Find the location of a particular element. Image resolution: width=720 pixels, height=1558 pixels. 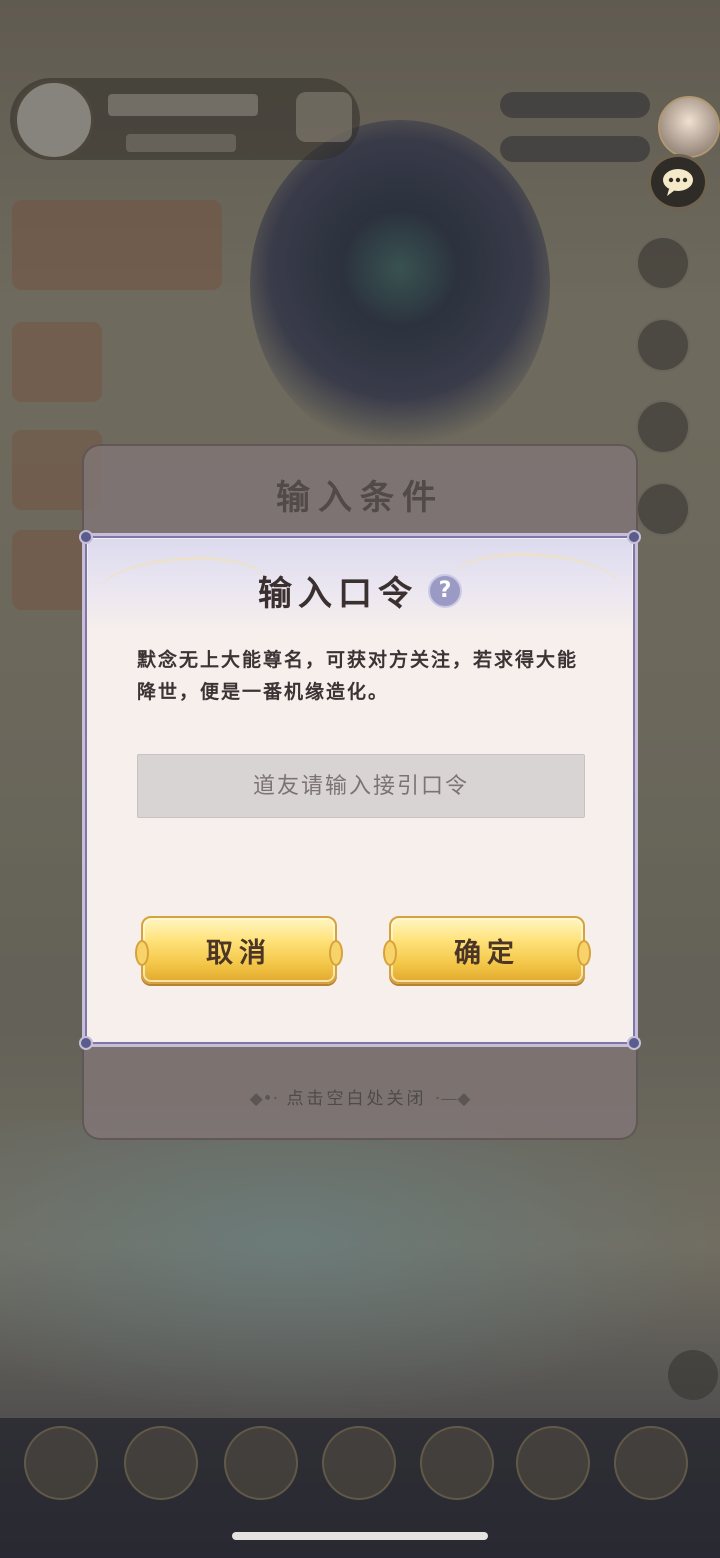

hint-ornament-right: ·—◆ is located at coordinates (452, 1099).